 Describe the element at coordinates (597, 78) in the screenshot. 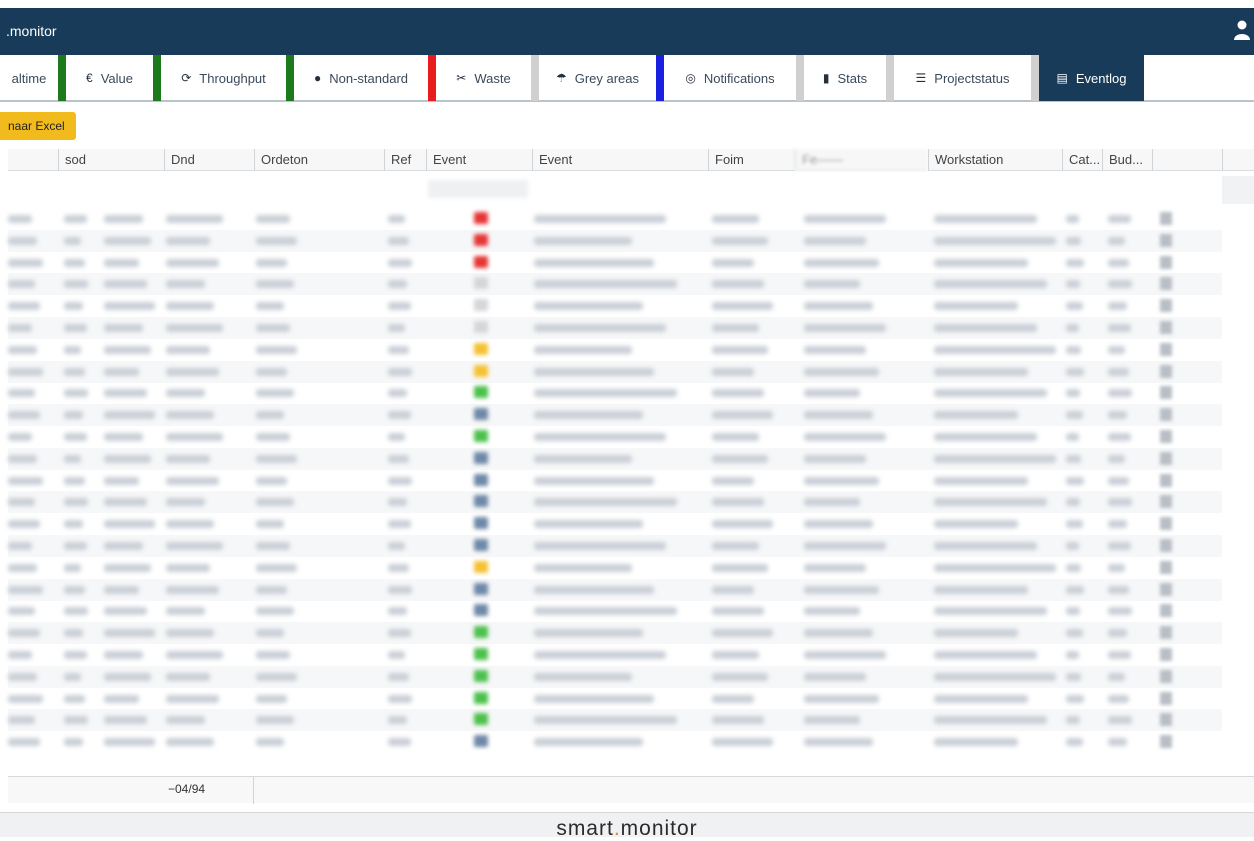

I see `tab-grey-areas: ☂ Grey areas` at that location.